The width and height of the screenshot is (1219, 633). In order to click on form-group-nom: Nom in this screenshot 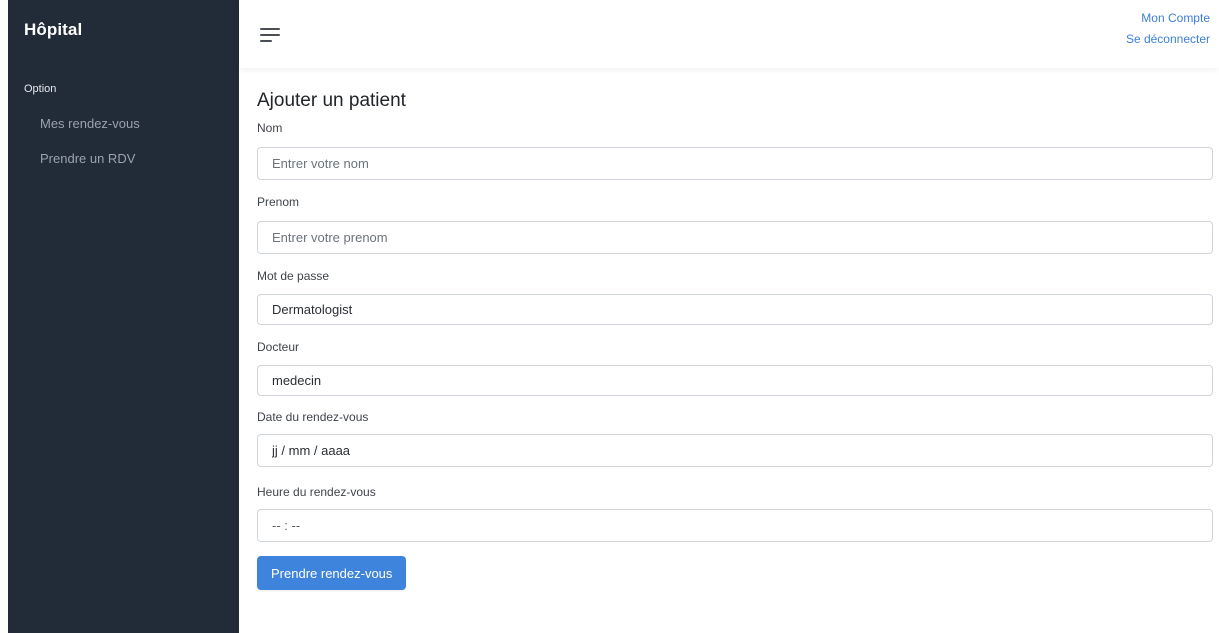, I will do `click(735, 150)`.